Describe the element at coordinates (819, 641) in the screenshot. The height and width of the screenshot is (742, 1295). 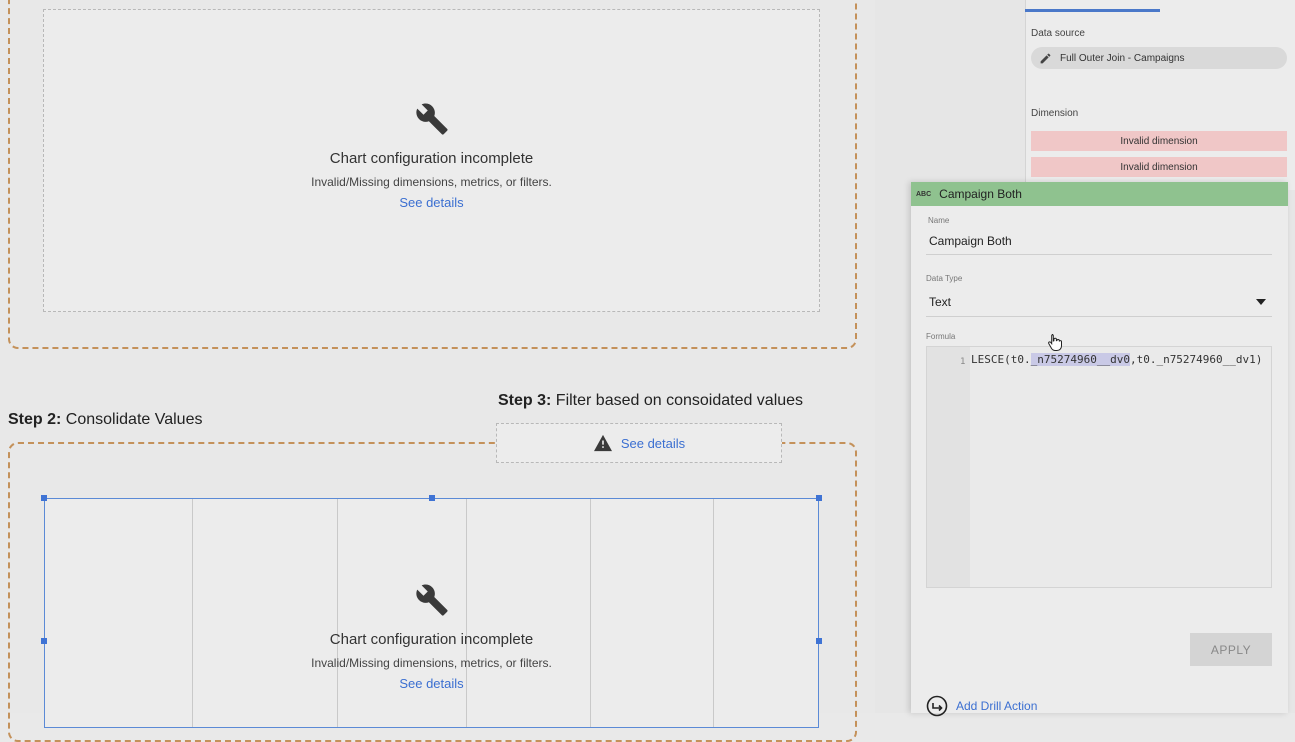
I see `resize-handle-middle-right` at that location.